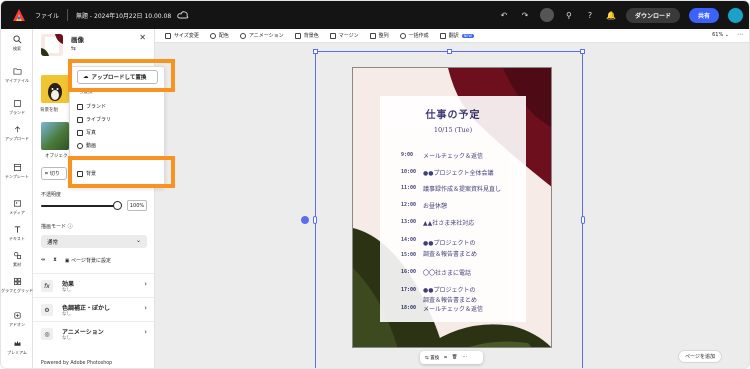 The width and height of the screenshot is (750, 369). Describe the element at coordinates (17, 319) in the screenshot. I see `rail-item-addon: アドオン` at that location.